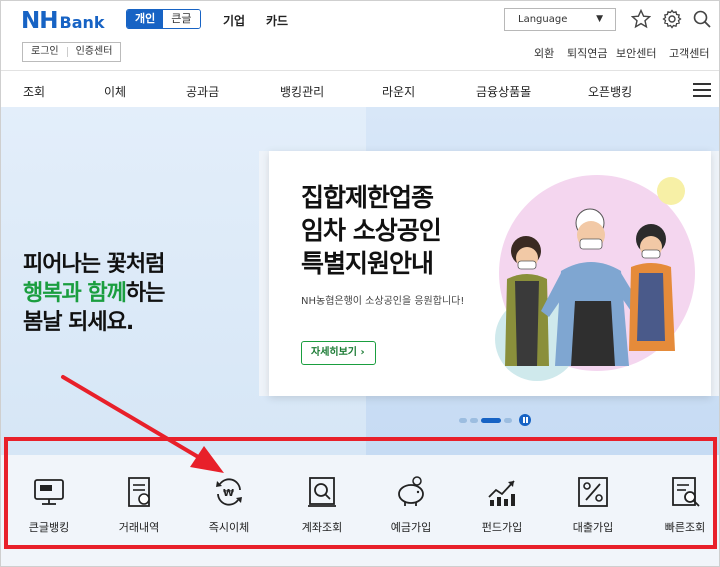 The image size is (720, 567). What do you see at coordinates (142, 424) in the screenshot?
I see `annotation-arrow` at bounding box center [142, 424].